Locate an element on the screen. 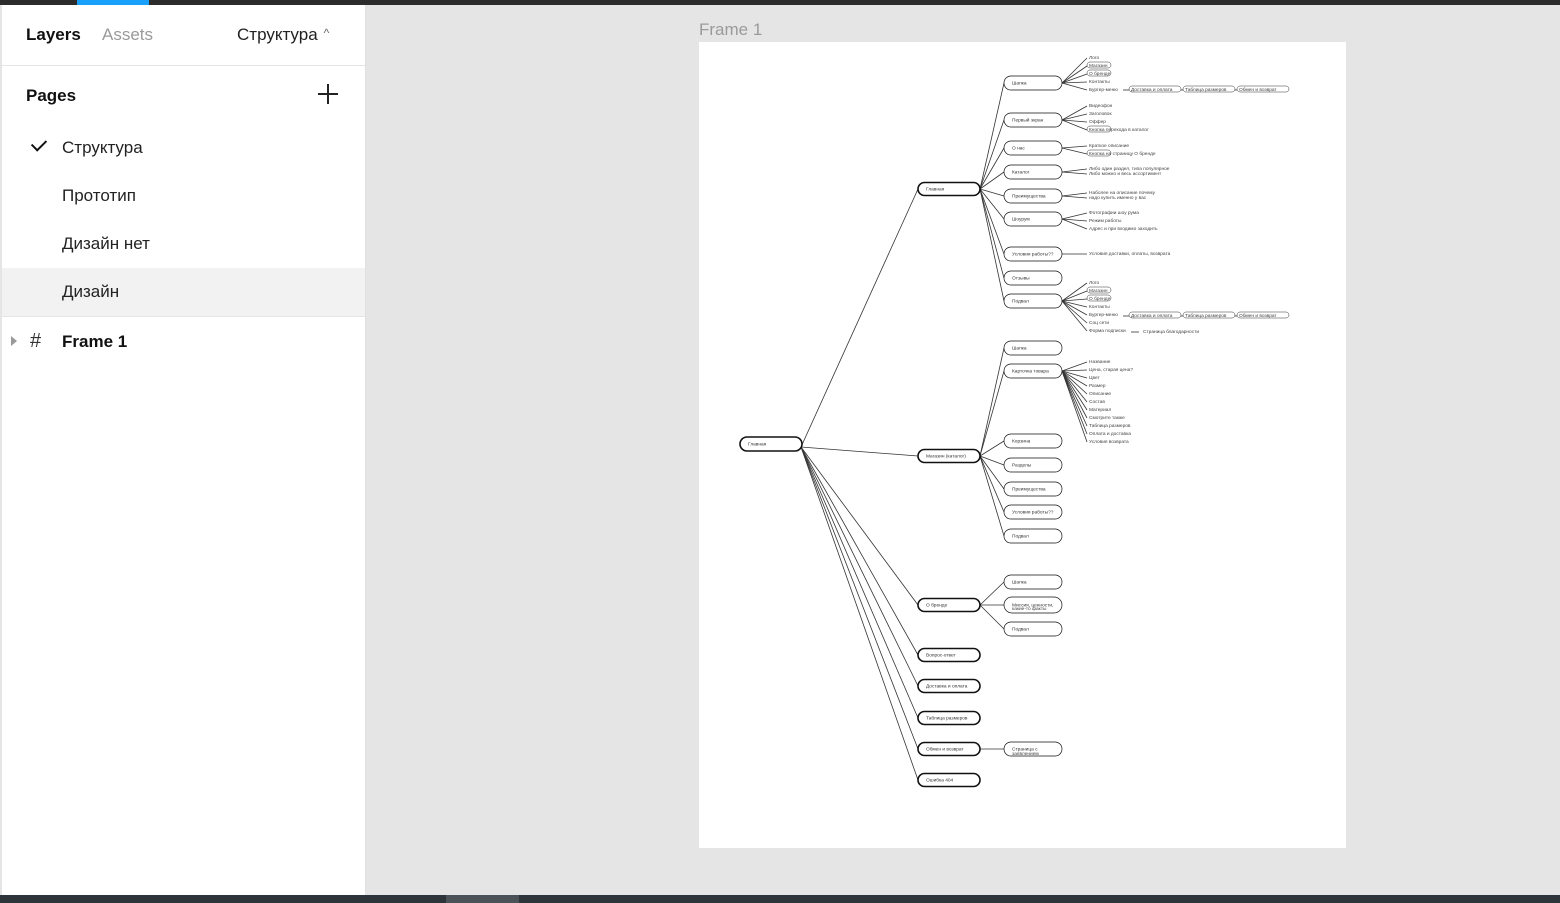 The width and height of the screenshot is (1560, 903). node-label: Магазин (каталог) is located at coordinates (946, 457).